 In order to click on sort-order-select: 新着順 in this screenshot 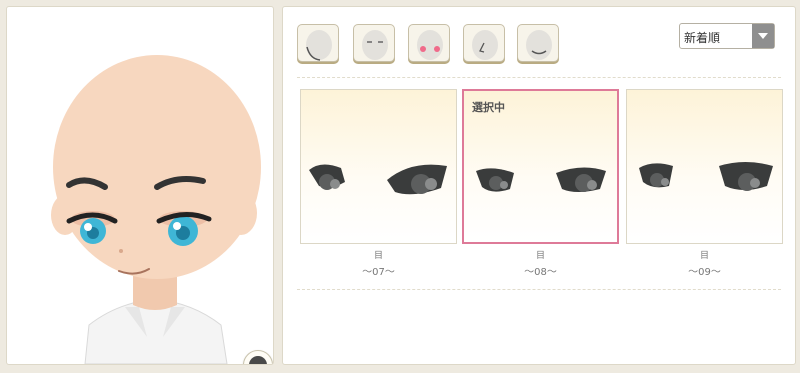, I will do `click(727, 36)`.